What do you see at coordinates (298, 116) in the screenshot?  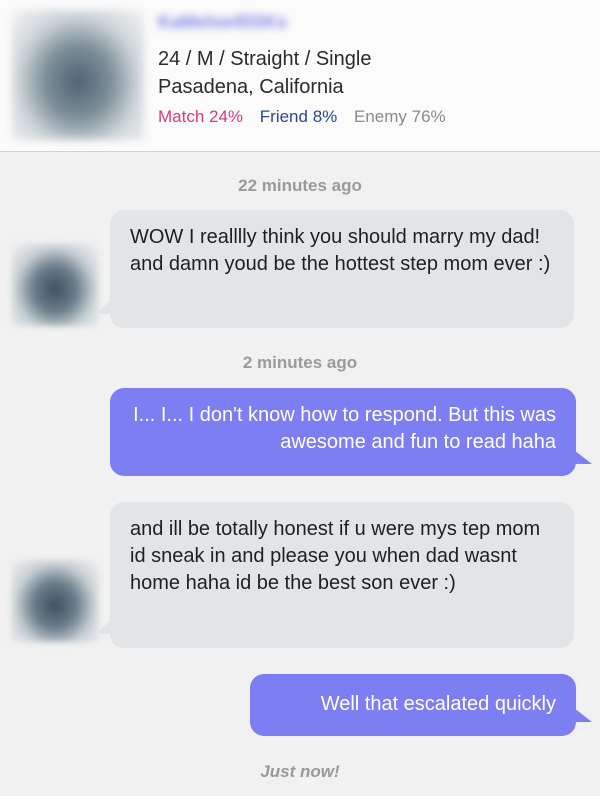 I see `friend-percentage: Friend 8%` at bounding box center [298, 116].